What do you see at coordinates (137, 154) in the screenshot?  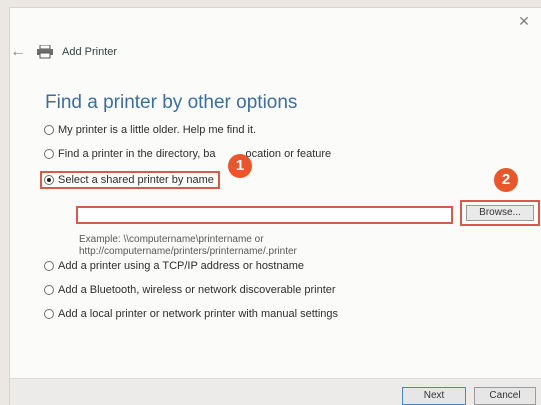 I see `radio-label: Find a printer in the directory, ba` at bounding box center [137, 154].